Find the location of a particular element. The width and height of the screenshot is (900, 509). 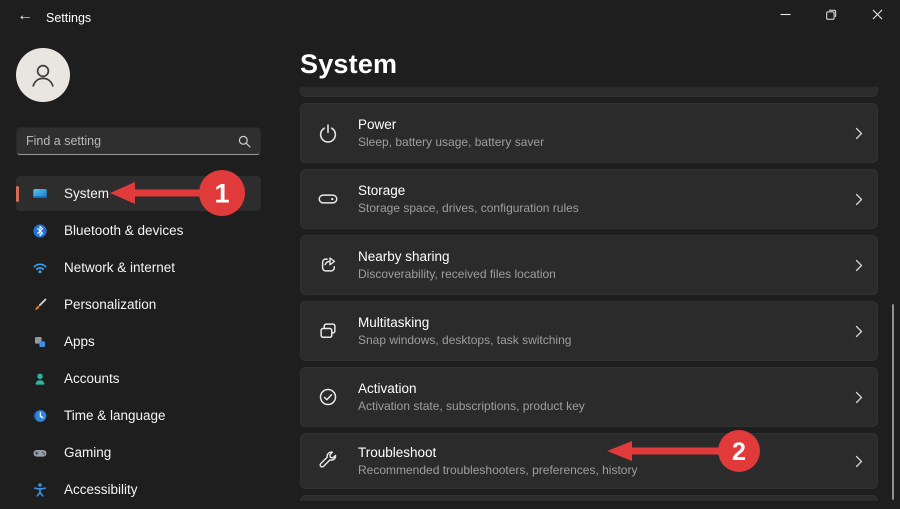

nearby-sharing-icon is located at coordinates (328, 265).